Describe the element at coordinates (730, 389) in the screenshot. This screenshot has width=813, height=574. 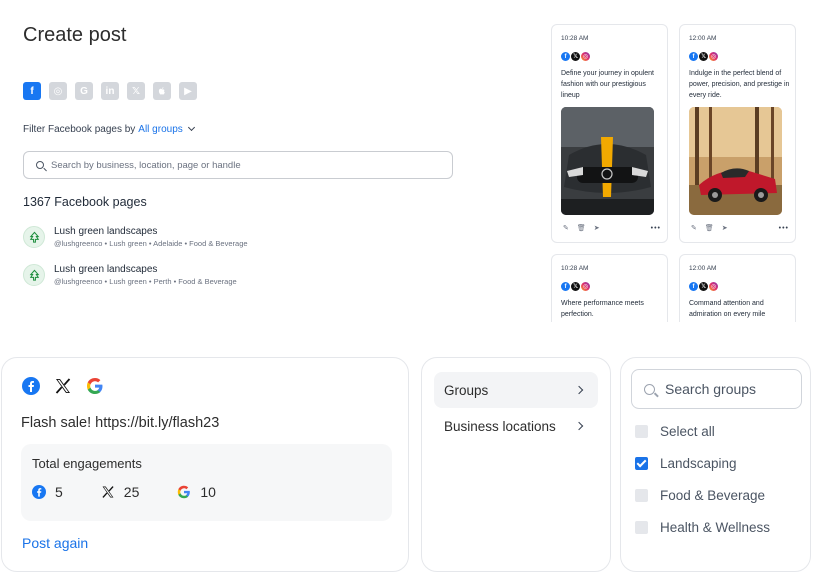
I see `group-search-input` at that location.